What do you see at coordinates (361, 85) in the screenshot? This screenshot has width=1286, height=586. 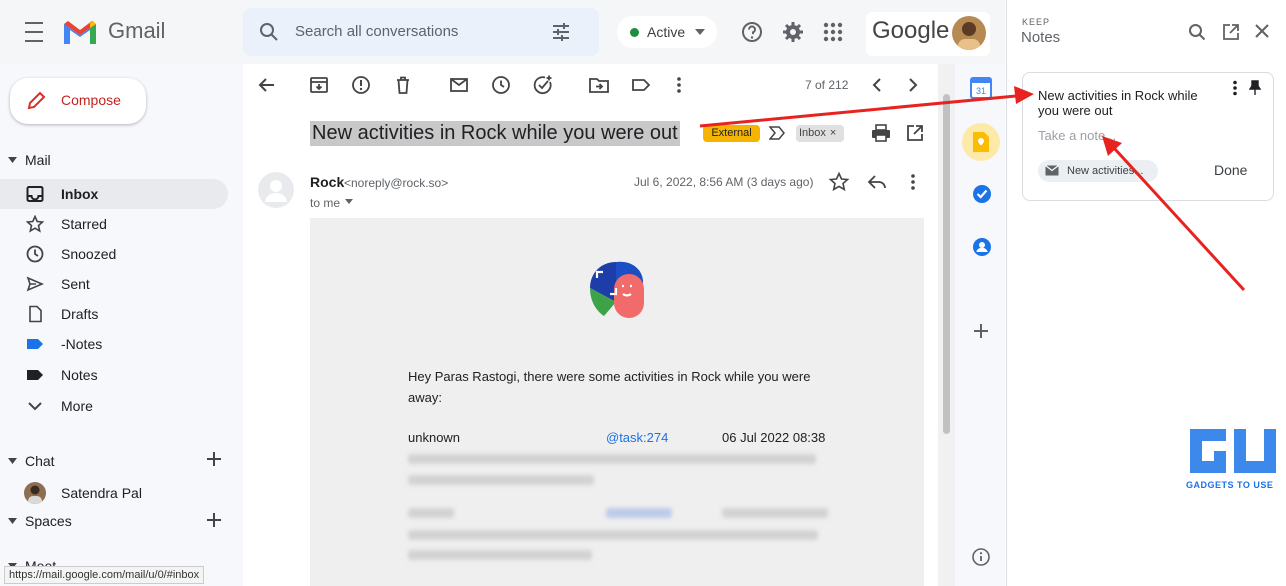 I see `report-spam-icon` at bounding box center [361, 85].